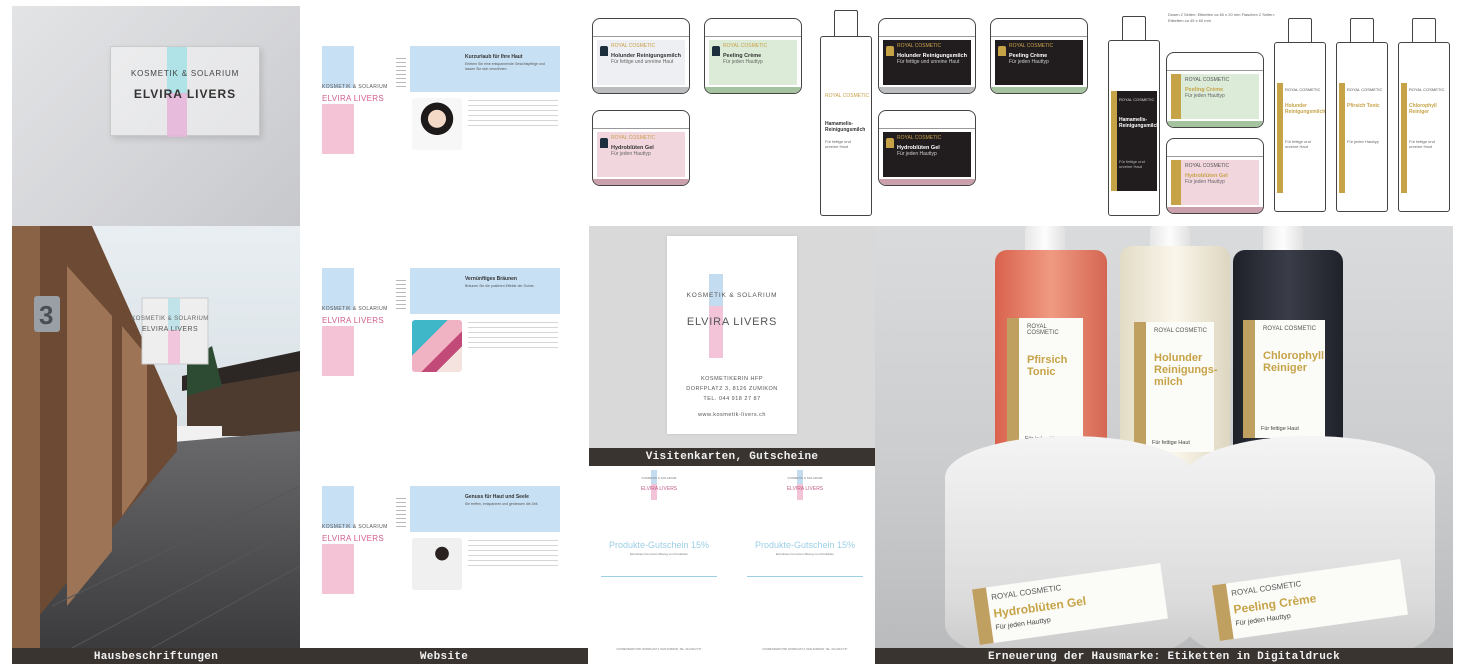  What do you see at coordinates (437, 564) in the screenshot?
I see `treatment-photo` at bounding box center [437, 564].